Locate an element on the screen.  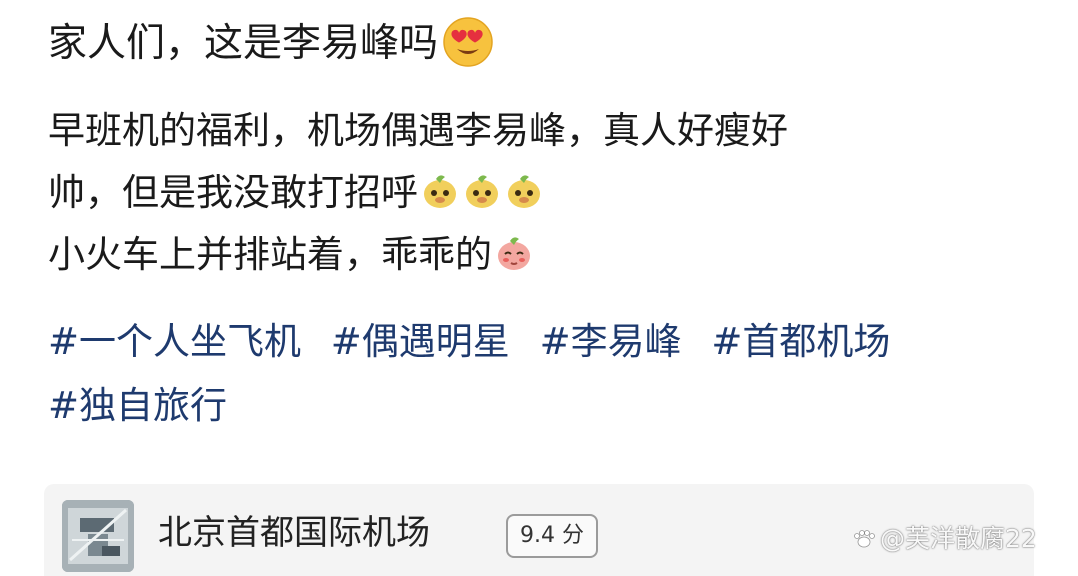
body-line-text: 帅，但是我没敢打招呼 is located at coordinates (233, 192).